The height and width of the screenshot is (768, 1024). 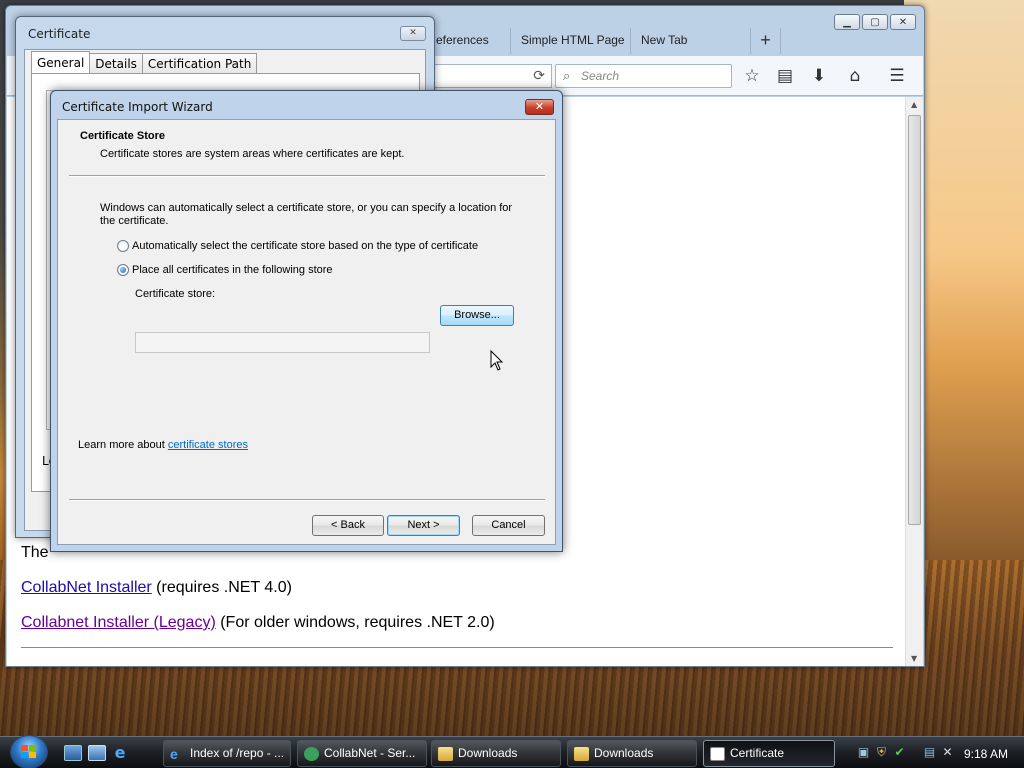 What do you see at coordinates (881, 752) in the screenshot?
I see `security-shield-icon: ⛨` at bounding box center [881, 752].